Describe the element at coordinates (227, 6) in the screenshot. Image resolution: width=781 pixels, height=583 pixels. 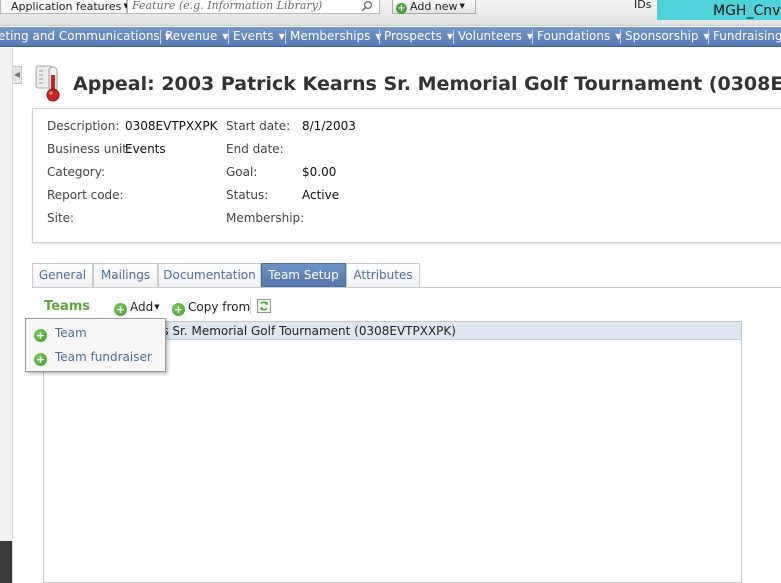
I see `search-placeholder: Feature (e.g. Information Library)` at that location.